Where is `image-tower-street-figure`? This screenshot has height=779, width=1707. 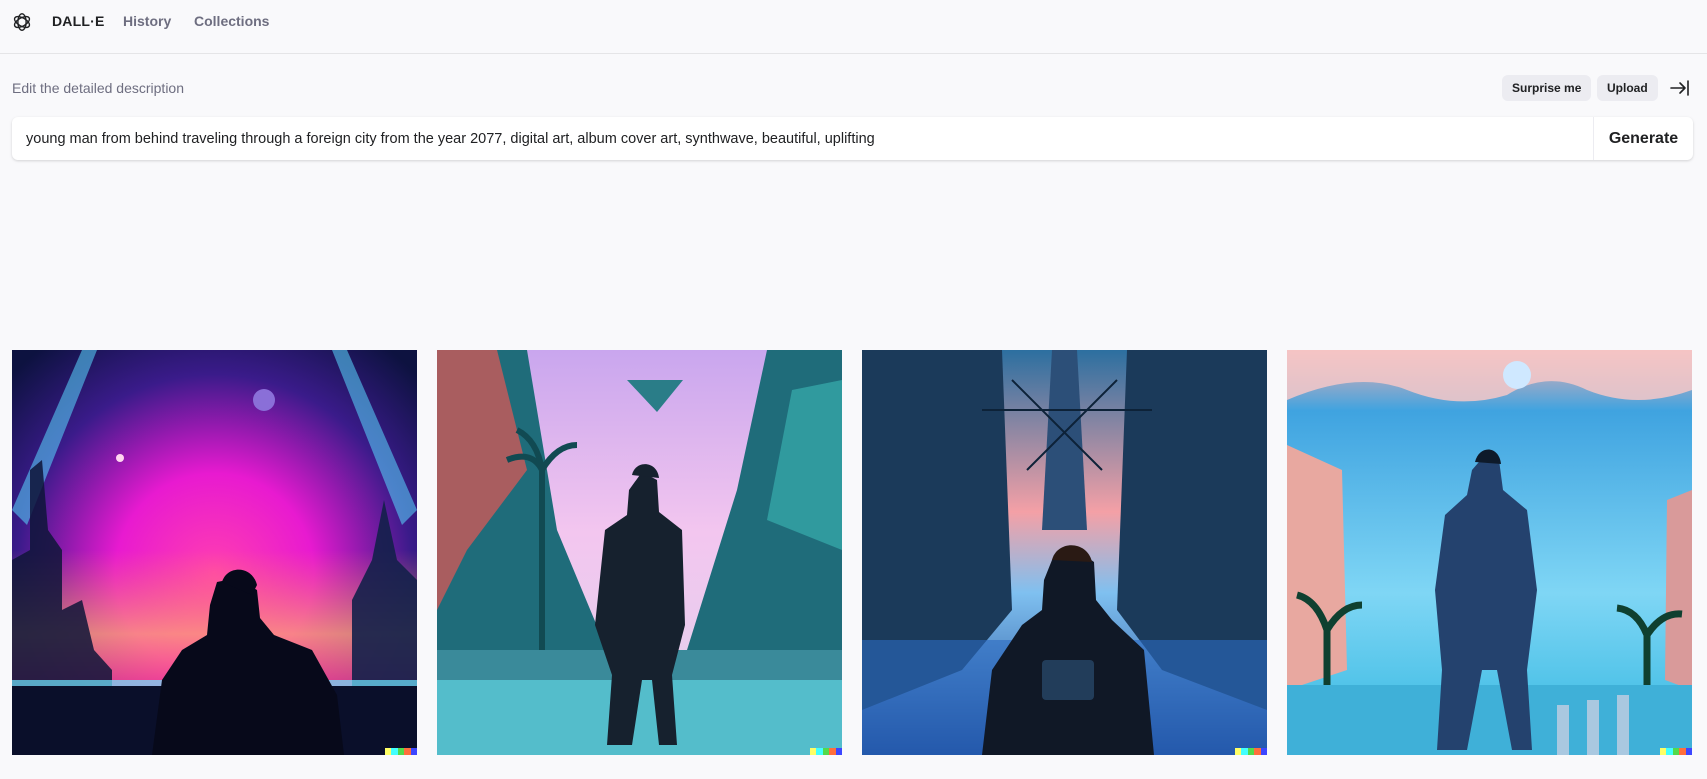
image-tower-street-figure is located at coordinates (1064, 552).